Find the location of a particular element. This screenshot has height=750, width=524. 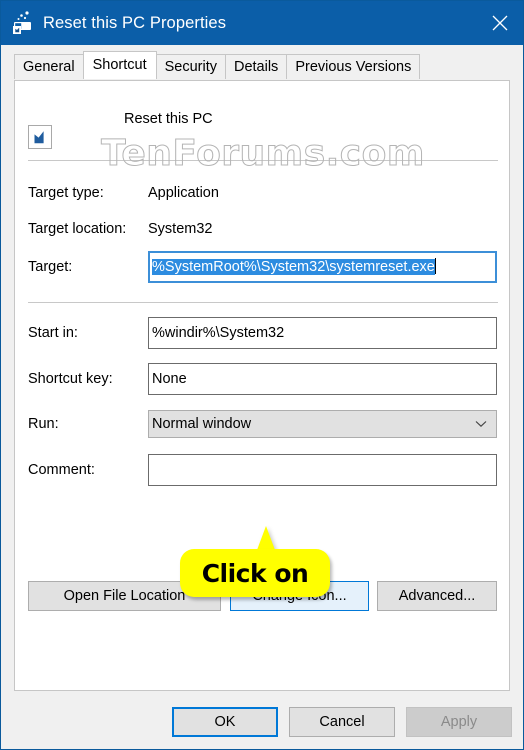

tab-previous-versions: Previous Versions is located at coordinates (353, 66).